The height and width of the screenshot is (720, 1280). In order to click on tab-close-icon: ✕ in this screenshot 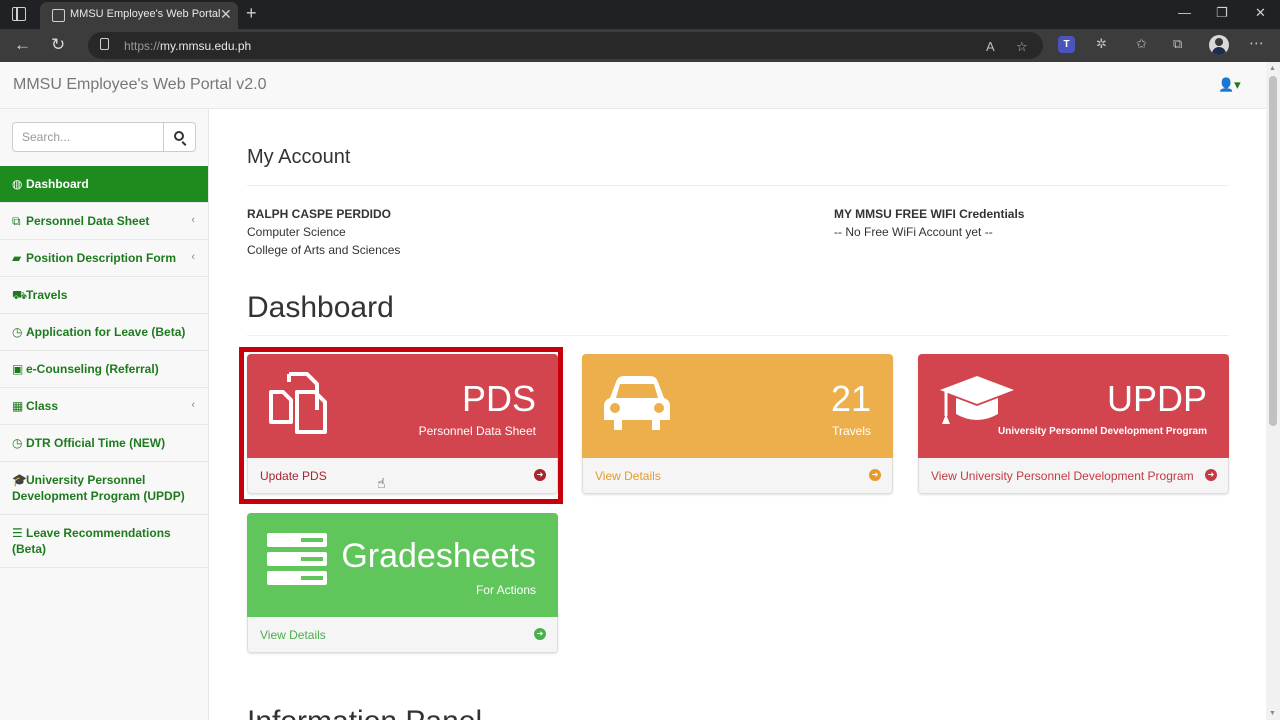, I will do `click(226, 14)`.